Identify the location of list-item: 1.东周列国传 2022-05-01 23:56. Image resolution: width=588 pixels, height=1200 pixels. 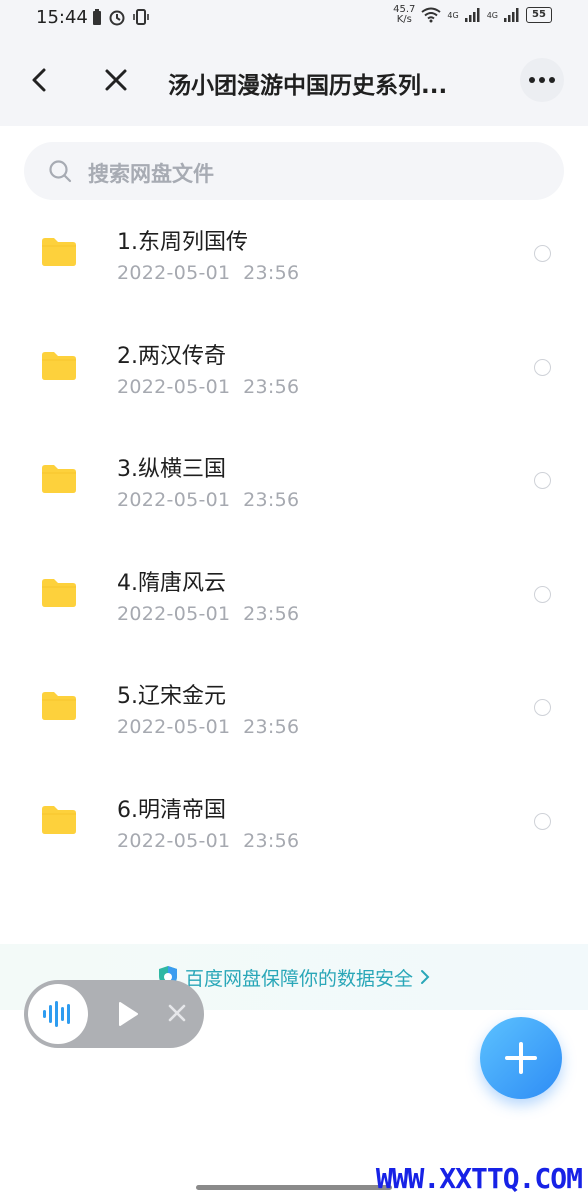
(294, 257).